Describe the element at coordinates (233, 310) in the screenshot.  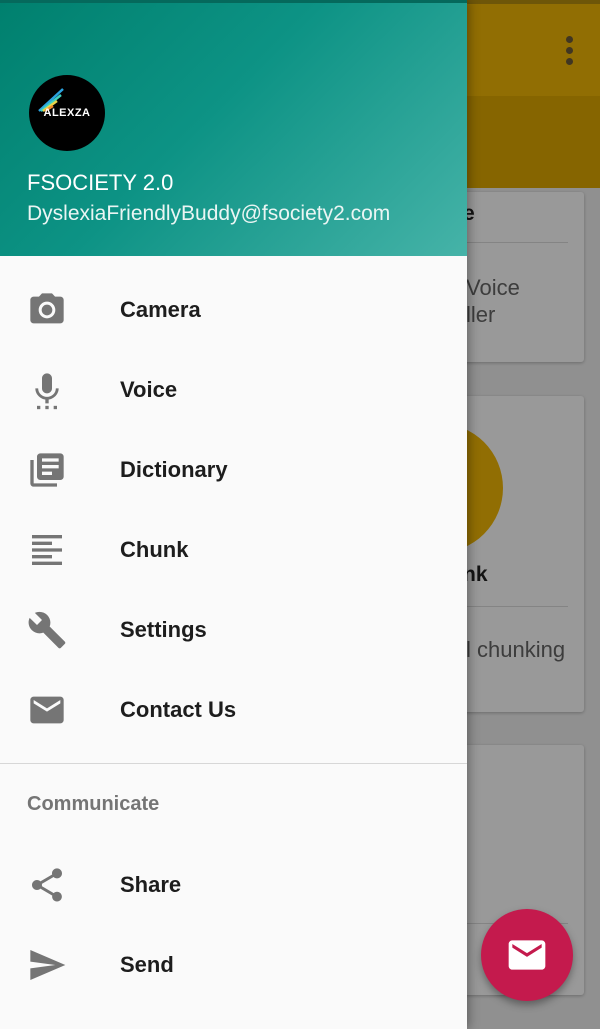
I see `drawer-item-camera: Camera` at that location.